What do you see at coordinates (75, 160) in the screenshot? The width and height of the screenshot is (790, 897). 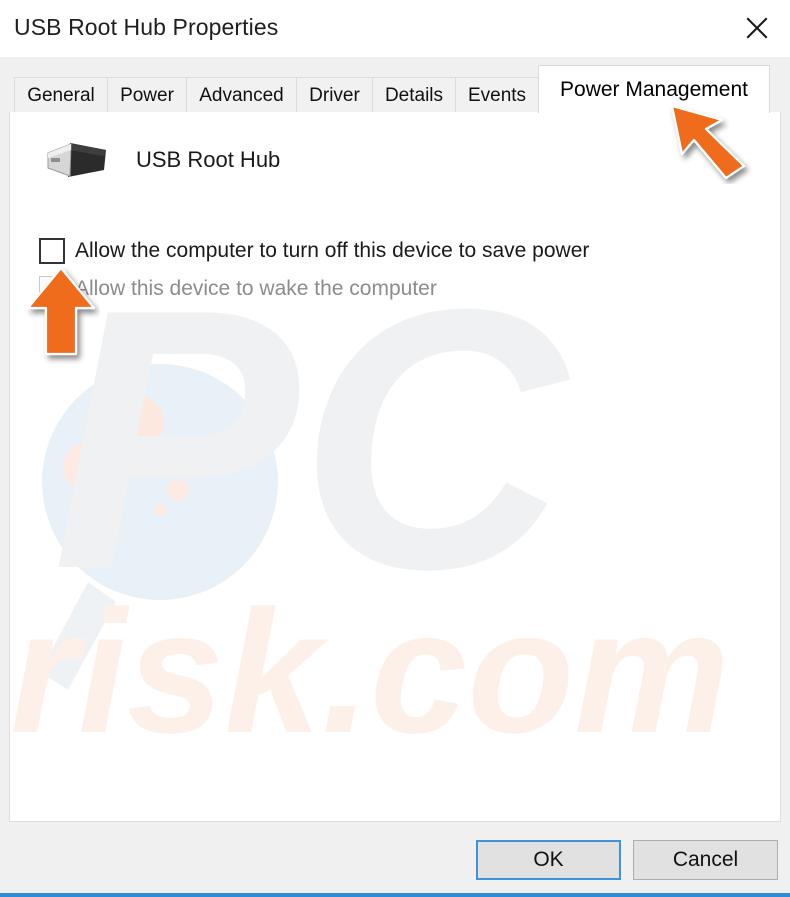 I see `usb-connector-icon` at bounding box center [75, 160].